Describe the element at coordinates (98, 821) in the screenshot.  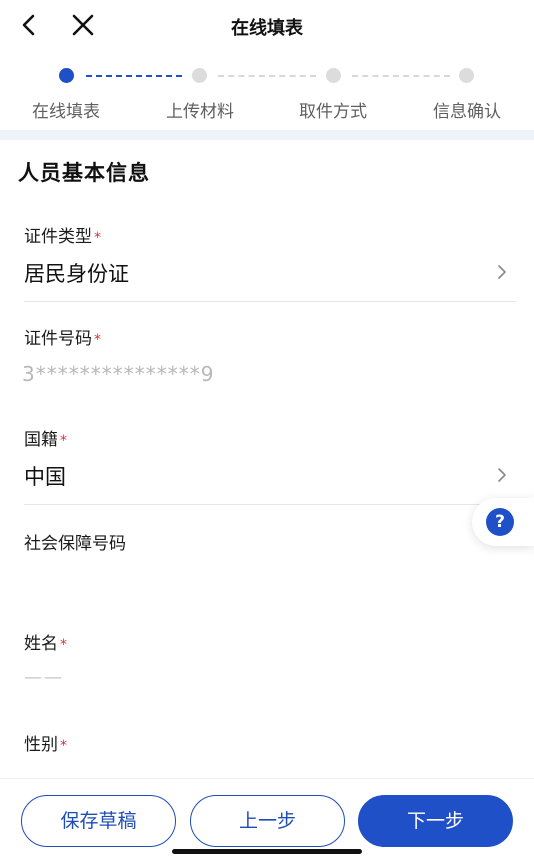
I see `save-draft-button: 保存草稿` at that location.